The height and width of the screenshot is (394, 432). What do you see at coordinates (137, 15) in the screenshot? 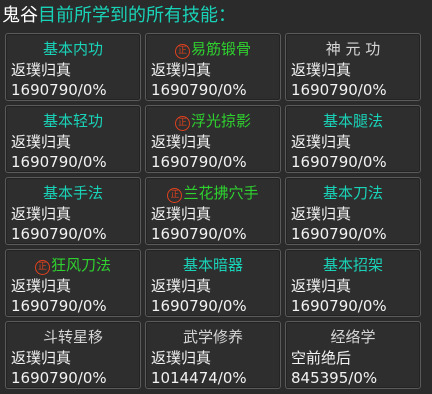
I see `page-title: 目前所学到的所有技能：` at bounding box center [137, 15].